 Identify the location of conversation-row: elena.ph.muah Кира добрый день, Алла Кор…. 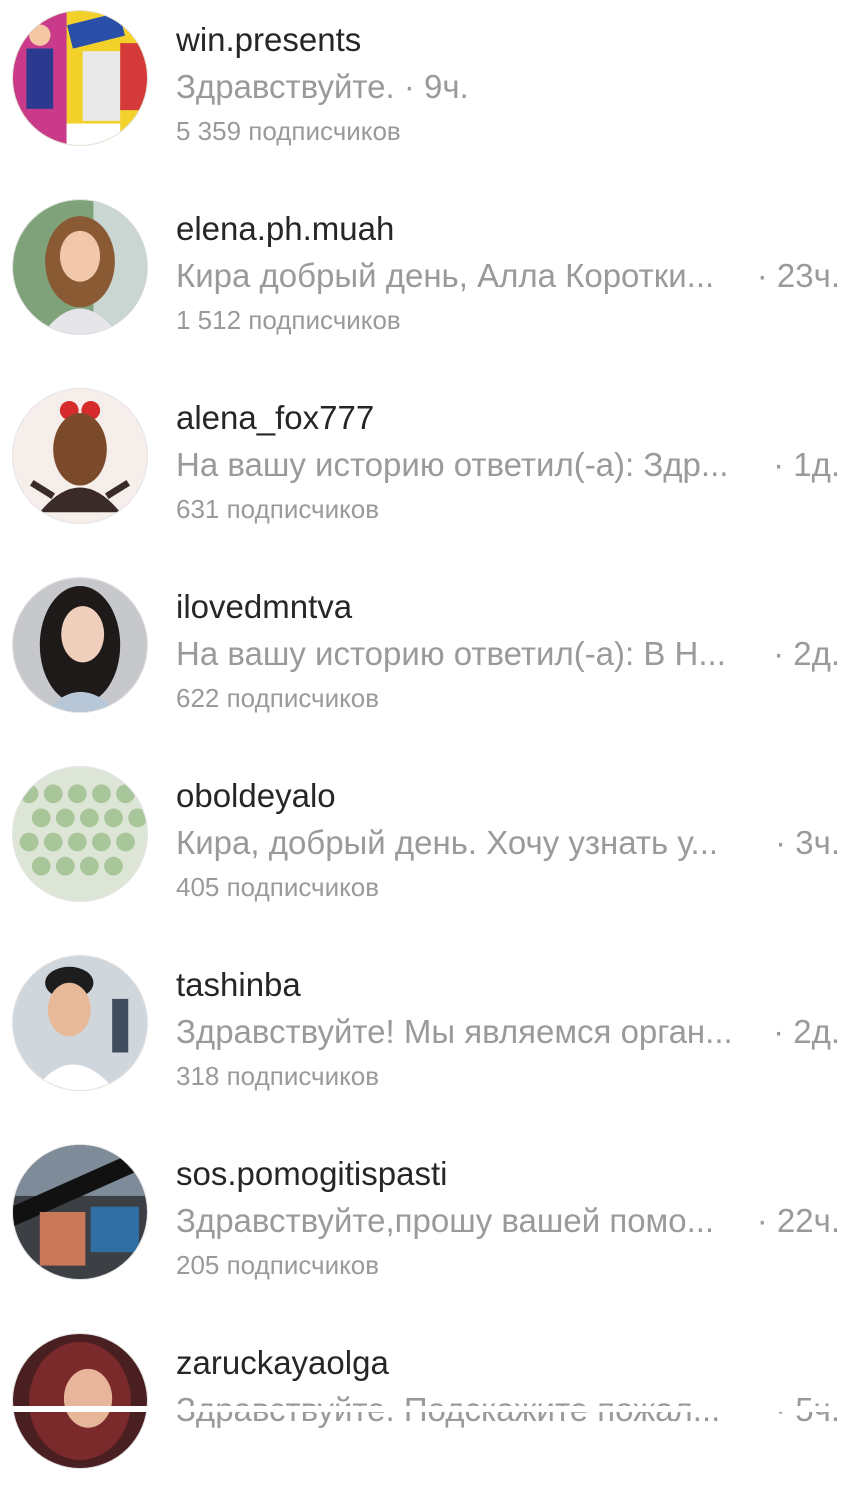
(425, 283).